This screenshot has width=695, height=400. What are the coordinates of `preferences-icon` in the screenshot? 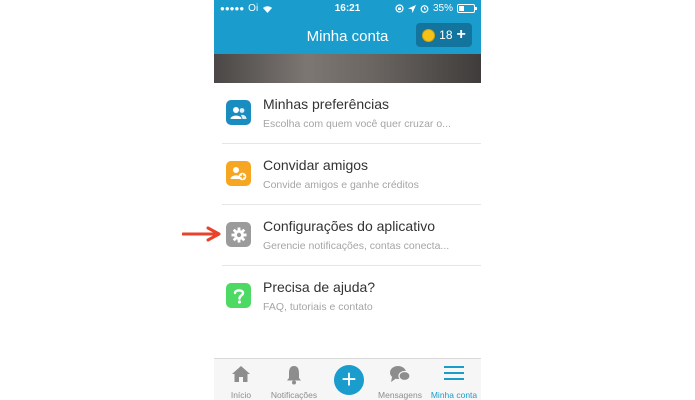 It's located at (238, 112).